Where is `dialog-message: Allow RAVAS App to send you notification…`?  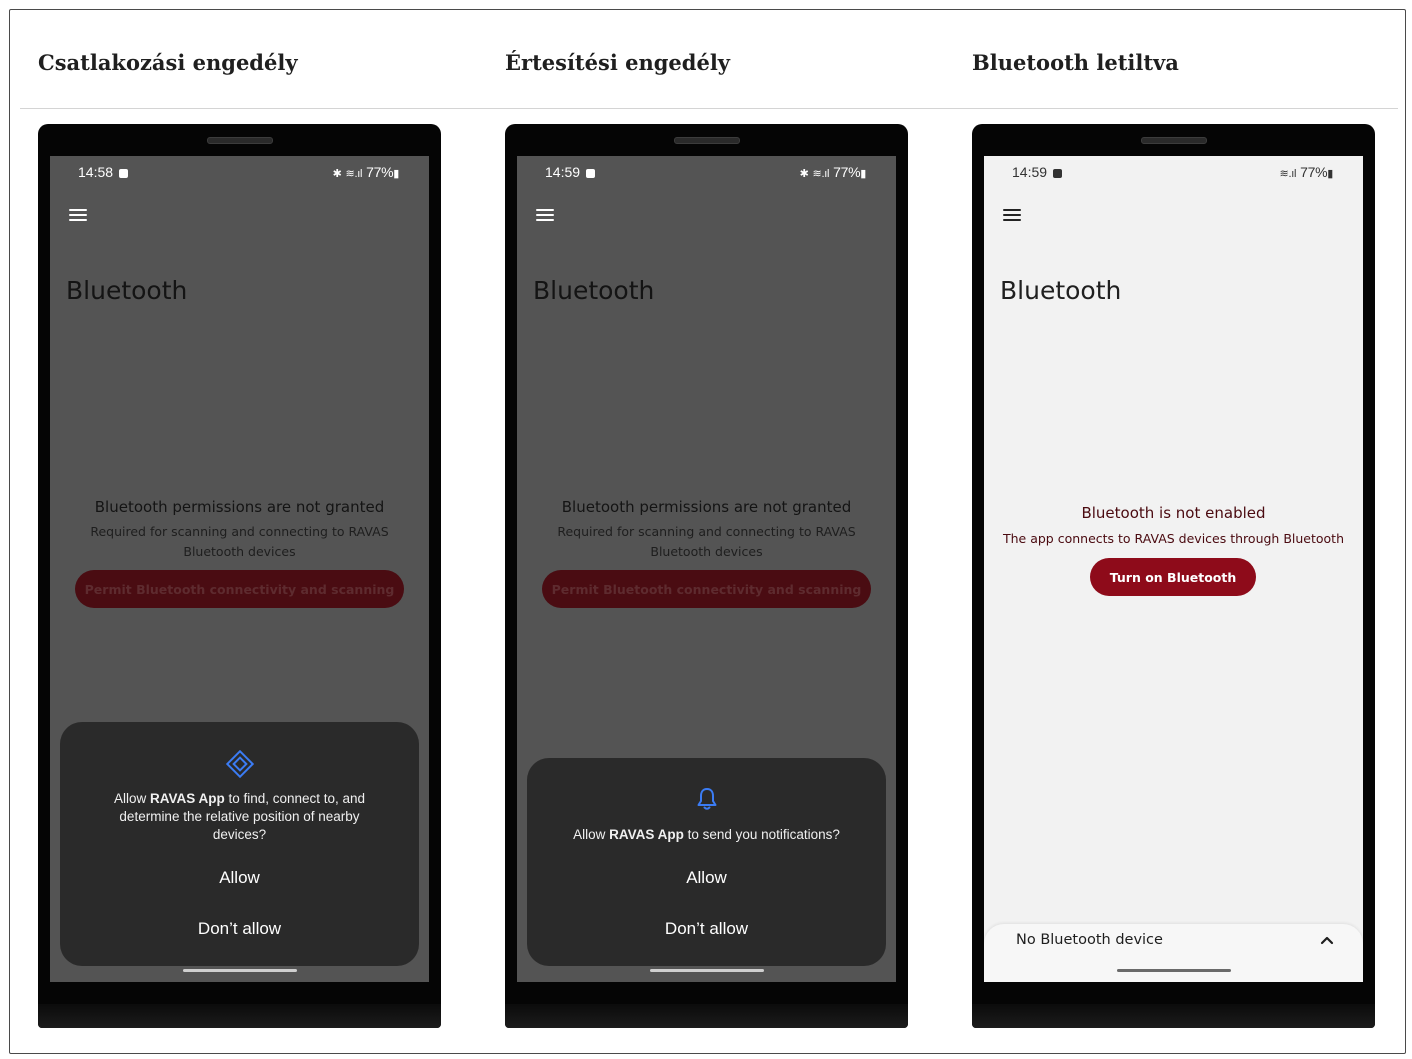 dialog-message: Allow RAVAS App to send you notification… is located at coordinates (706, 834).